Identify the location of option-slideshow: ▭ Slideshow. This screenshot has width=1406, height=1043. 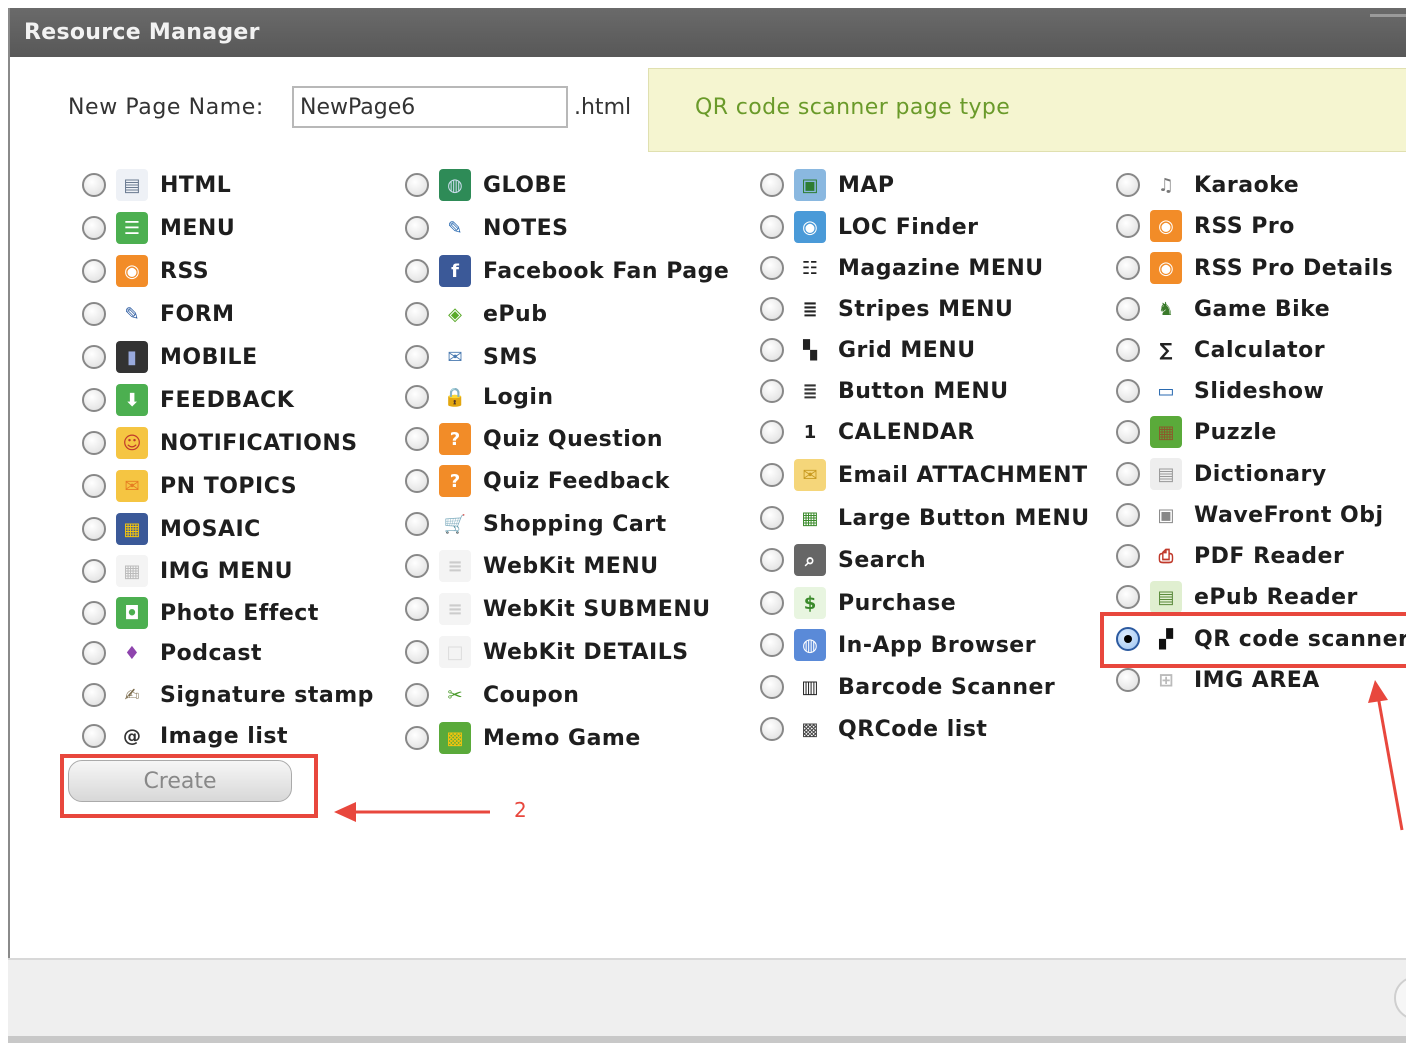
(1220, 391).